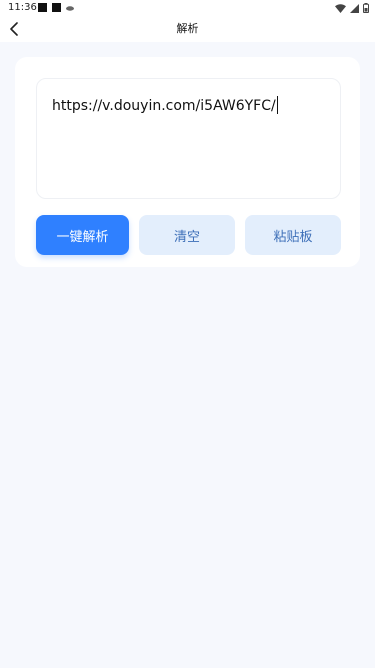  Describe the element at coordinates (293, 235) in the screenshot. I see `paste-button: 粘贴板` at that location.